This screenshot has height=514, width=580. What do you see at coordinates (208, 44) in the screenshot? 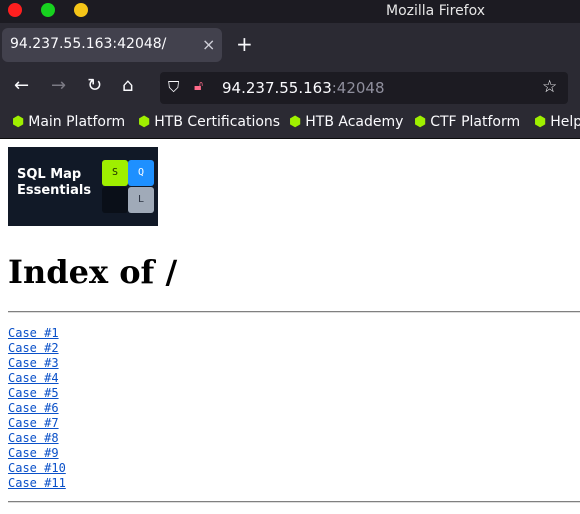
I see `close-tab-icon: ×` at bounding box center [208, 44].